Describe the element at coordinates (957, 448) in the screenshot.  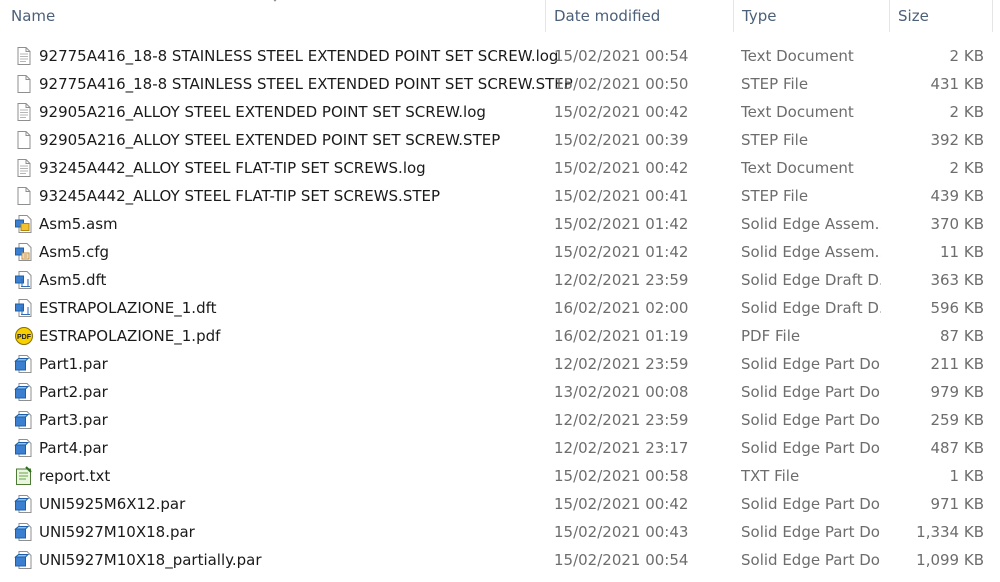
I see `file-size: 487 KB` at that location.